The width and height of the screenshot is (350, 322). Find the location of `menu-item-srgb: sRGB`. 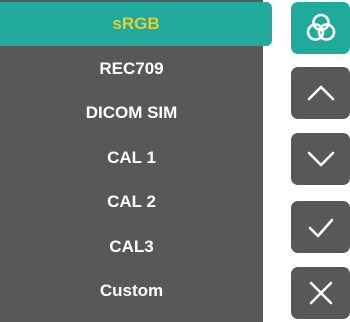

menu-item-srgb: sRGB is located at coordinates (136, 24).